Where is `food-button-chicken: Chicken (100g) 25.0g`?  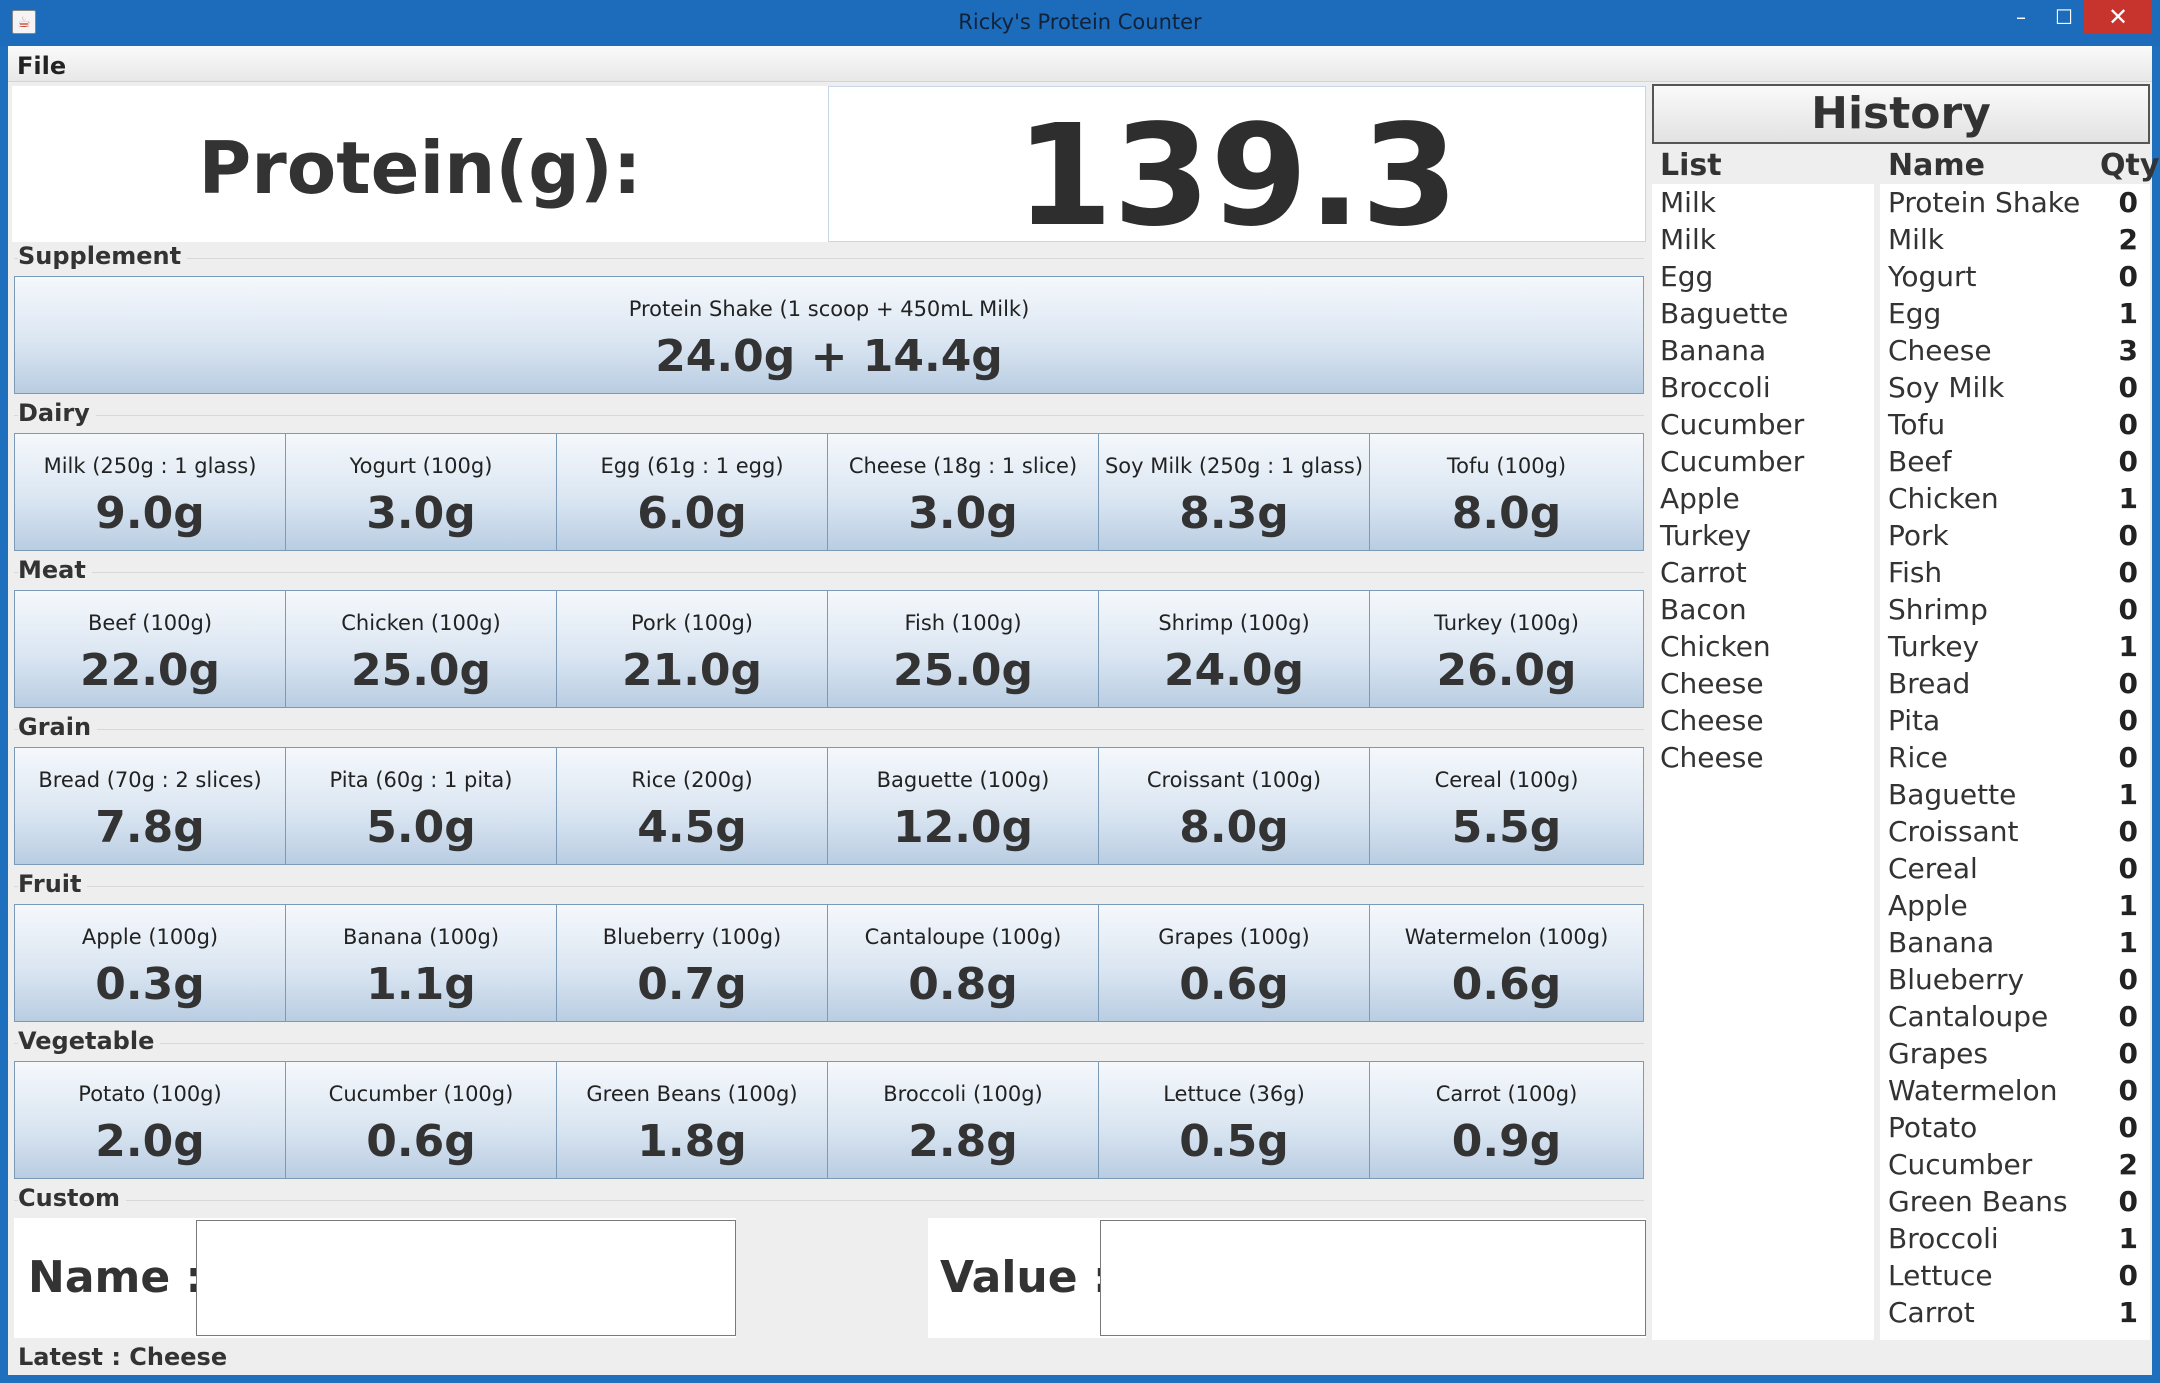
food-button-chicken: Chicken (100g) 25.0g is located at coordinates (421, 649).